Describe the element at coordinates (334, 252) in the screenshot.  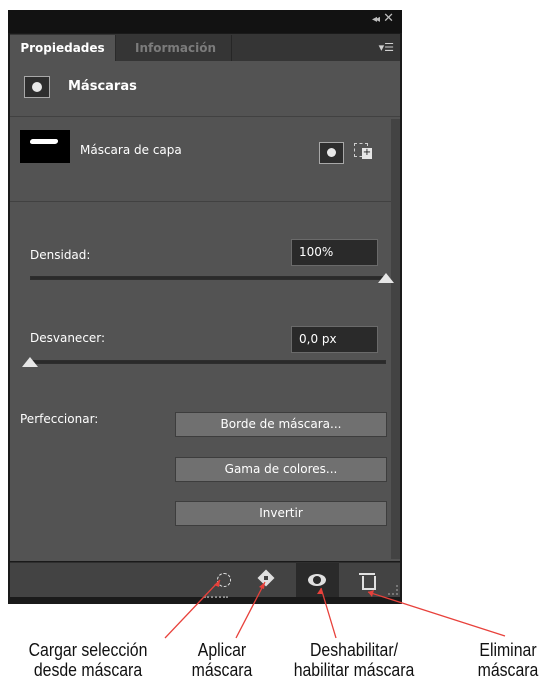
I see `density-field: 100%` at that location.